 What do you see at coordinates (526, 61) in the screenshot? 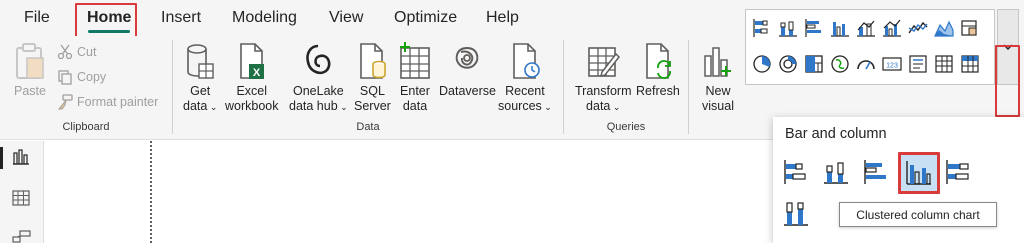
I see `recent-sources-icon` at bounding box center [526, 61].